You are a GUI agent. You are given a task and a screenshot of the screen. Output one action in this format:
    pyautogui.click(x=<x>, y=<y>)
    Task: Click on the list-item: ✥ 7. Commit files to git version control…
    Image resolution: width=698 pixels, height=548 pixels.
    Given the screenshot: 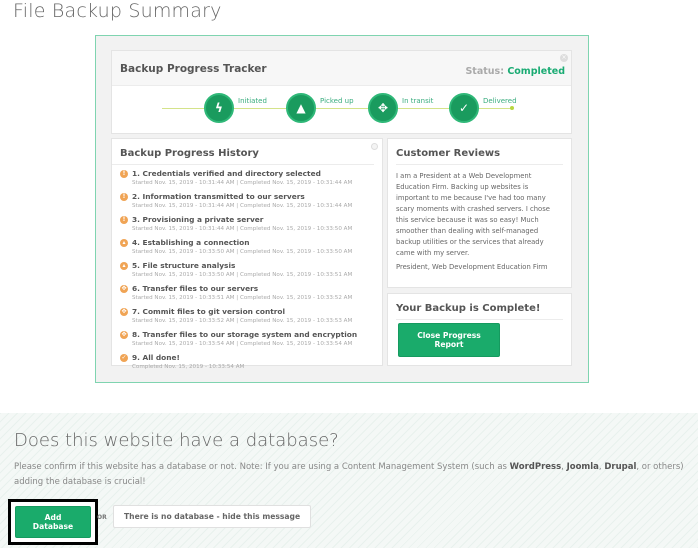 What is the action you would take?
    pyautogui.click(x=247, y=317)
    